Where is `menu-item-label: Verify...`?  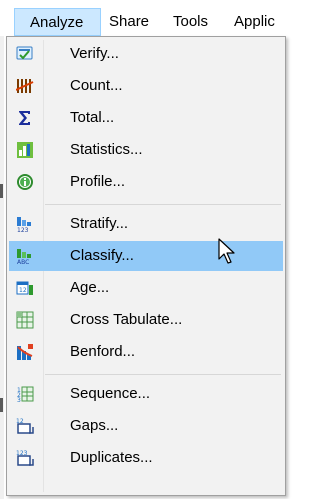
menu-item-label: Verify... is located at coordinates (94, 53).